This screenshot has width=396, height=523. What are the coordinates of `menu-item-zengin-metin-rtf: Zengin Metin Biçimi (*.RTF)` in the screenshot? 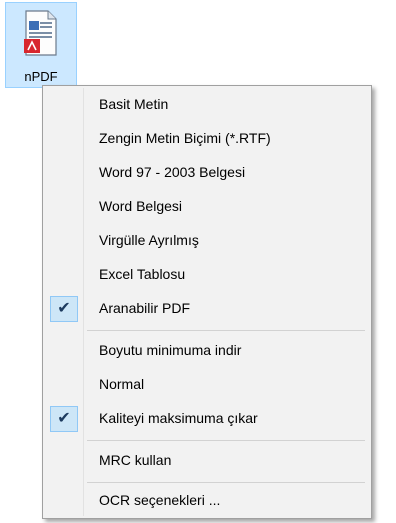 It's located at (207, 139).